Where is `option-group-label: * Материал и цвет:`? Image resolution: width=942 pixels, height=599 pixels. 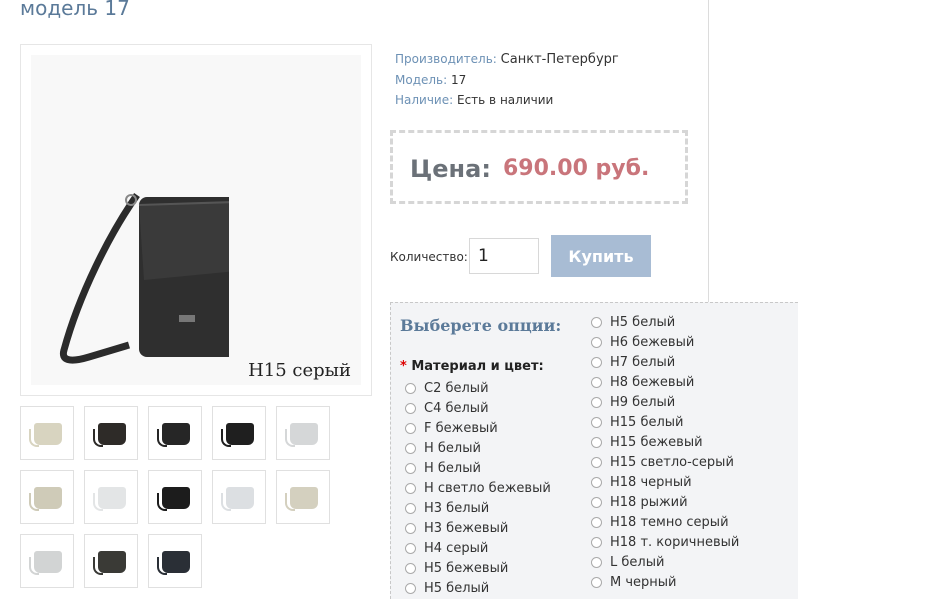
option-group-label: * Материал и цвет: is located at coordinates (472, 366).